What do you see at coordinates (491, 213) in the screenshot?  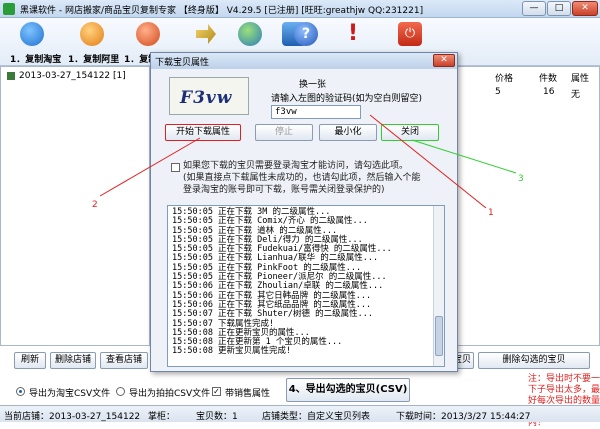 I see `annotation-number-1: 1` at bounding box center [491, 213].